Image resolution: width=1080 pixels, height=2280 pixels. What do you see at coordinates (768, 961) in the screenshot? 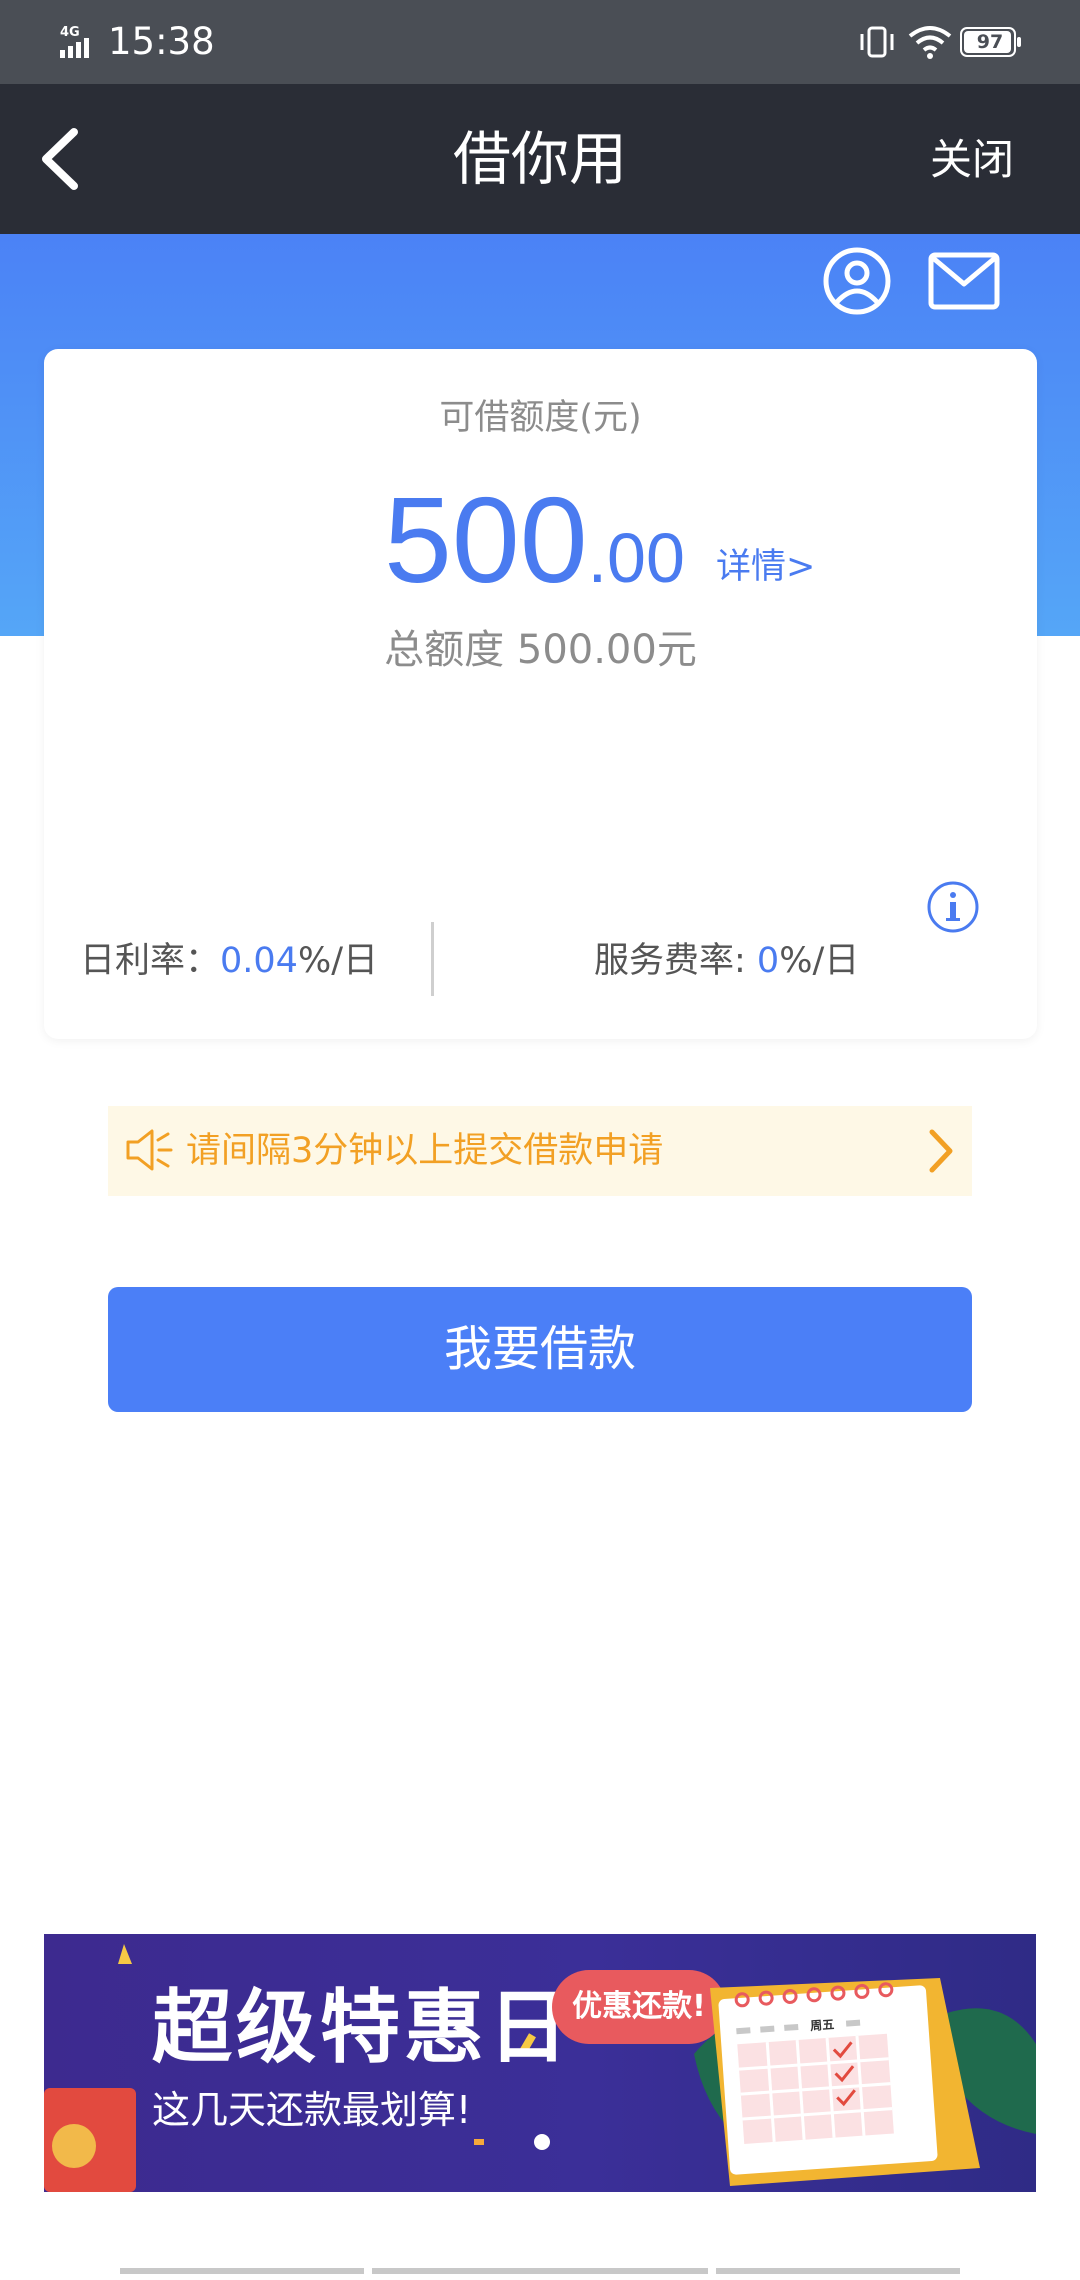
I see `service-rate-value: 0` at bounding box center [768, 961].